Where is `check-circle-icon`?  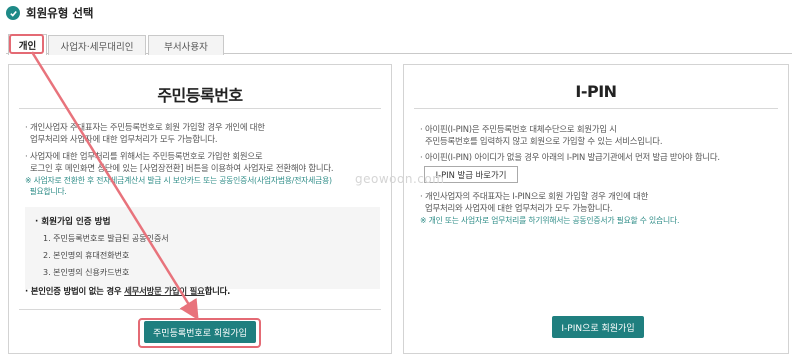 check-circle-icon is located at coordinates (13, 13).